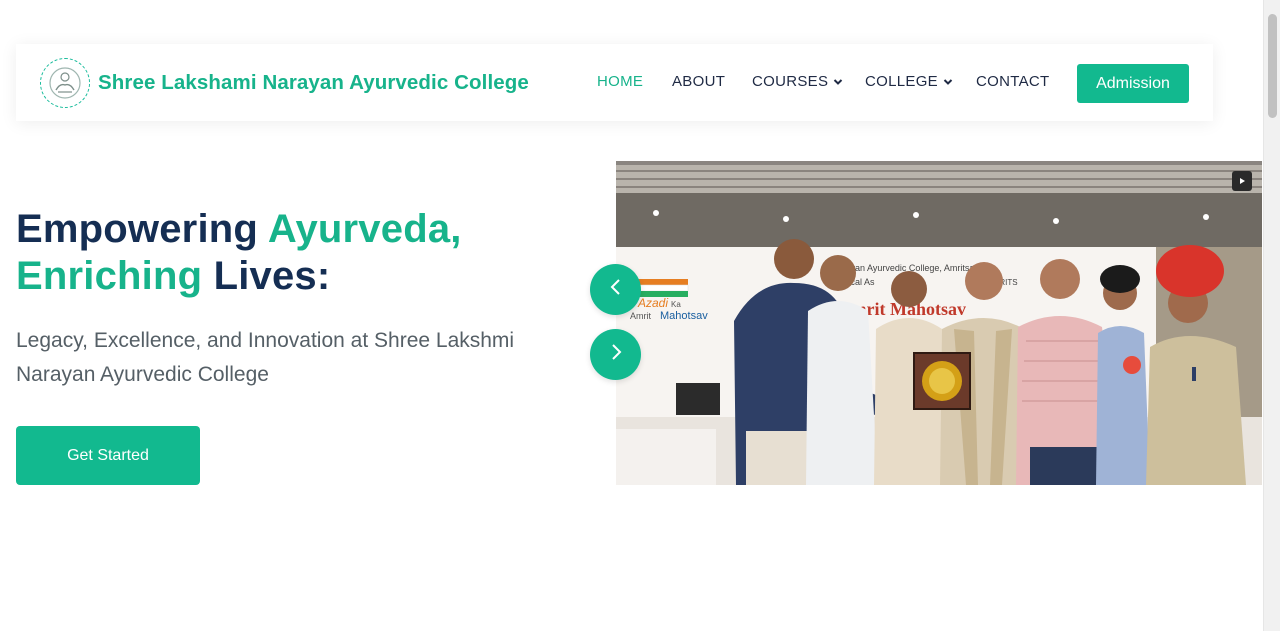 The width and height of the screenshot is (1280, 631). I want to click on nav-about-label: ABOUT, so click(699, 81).